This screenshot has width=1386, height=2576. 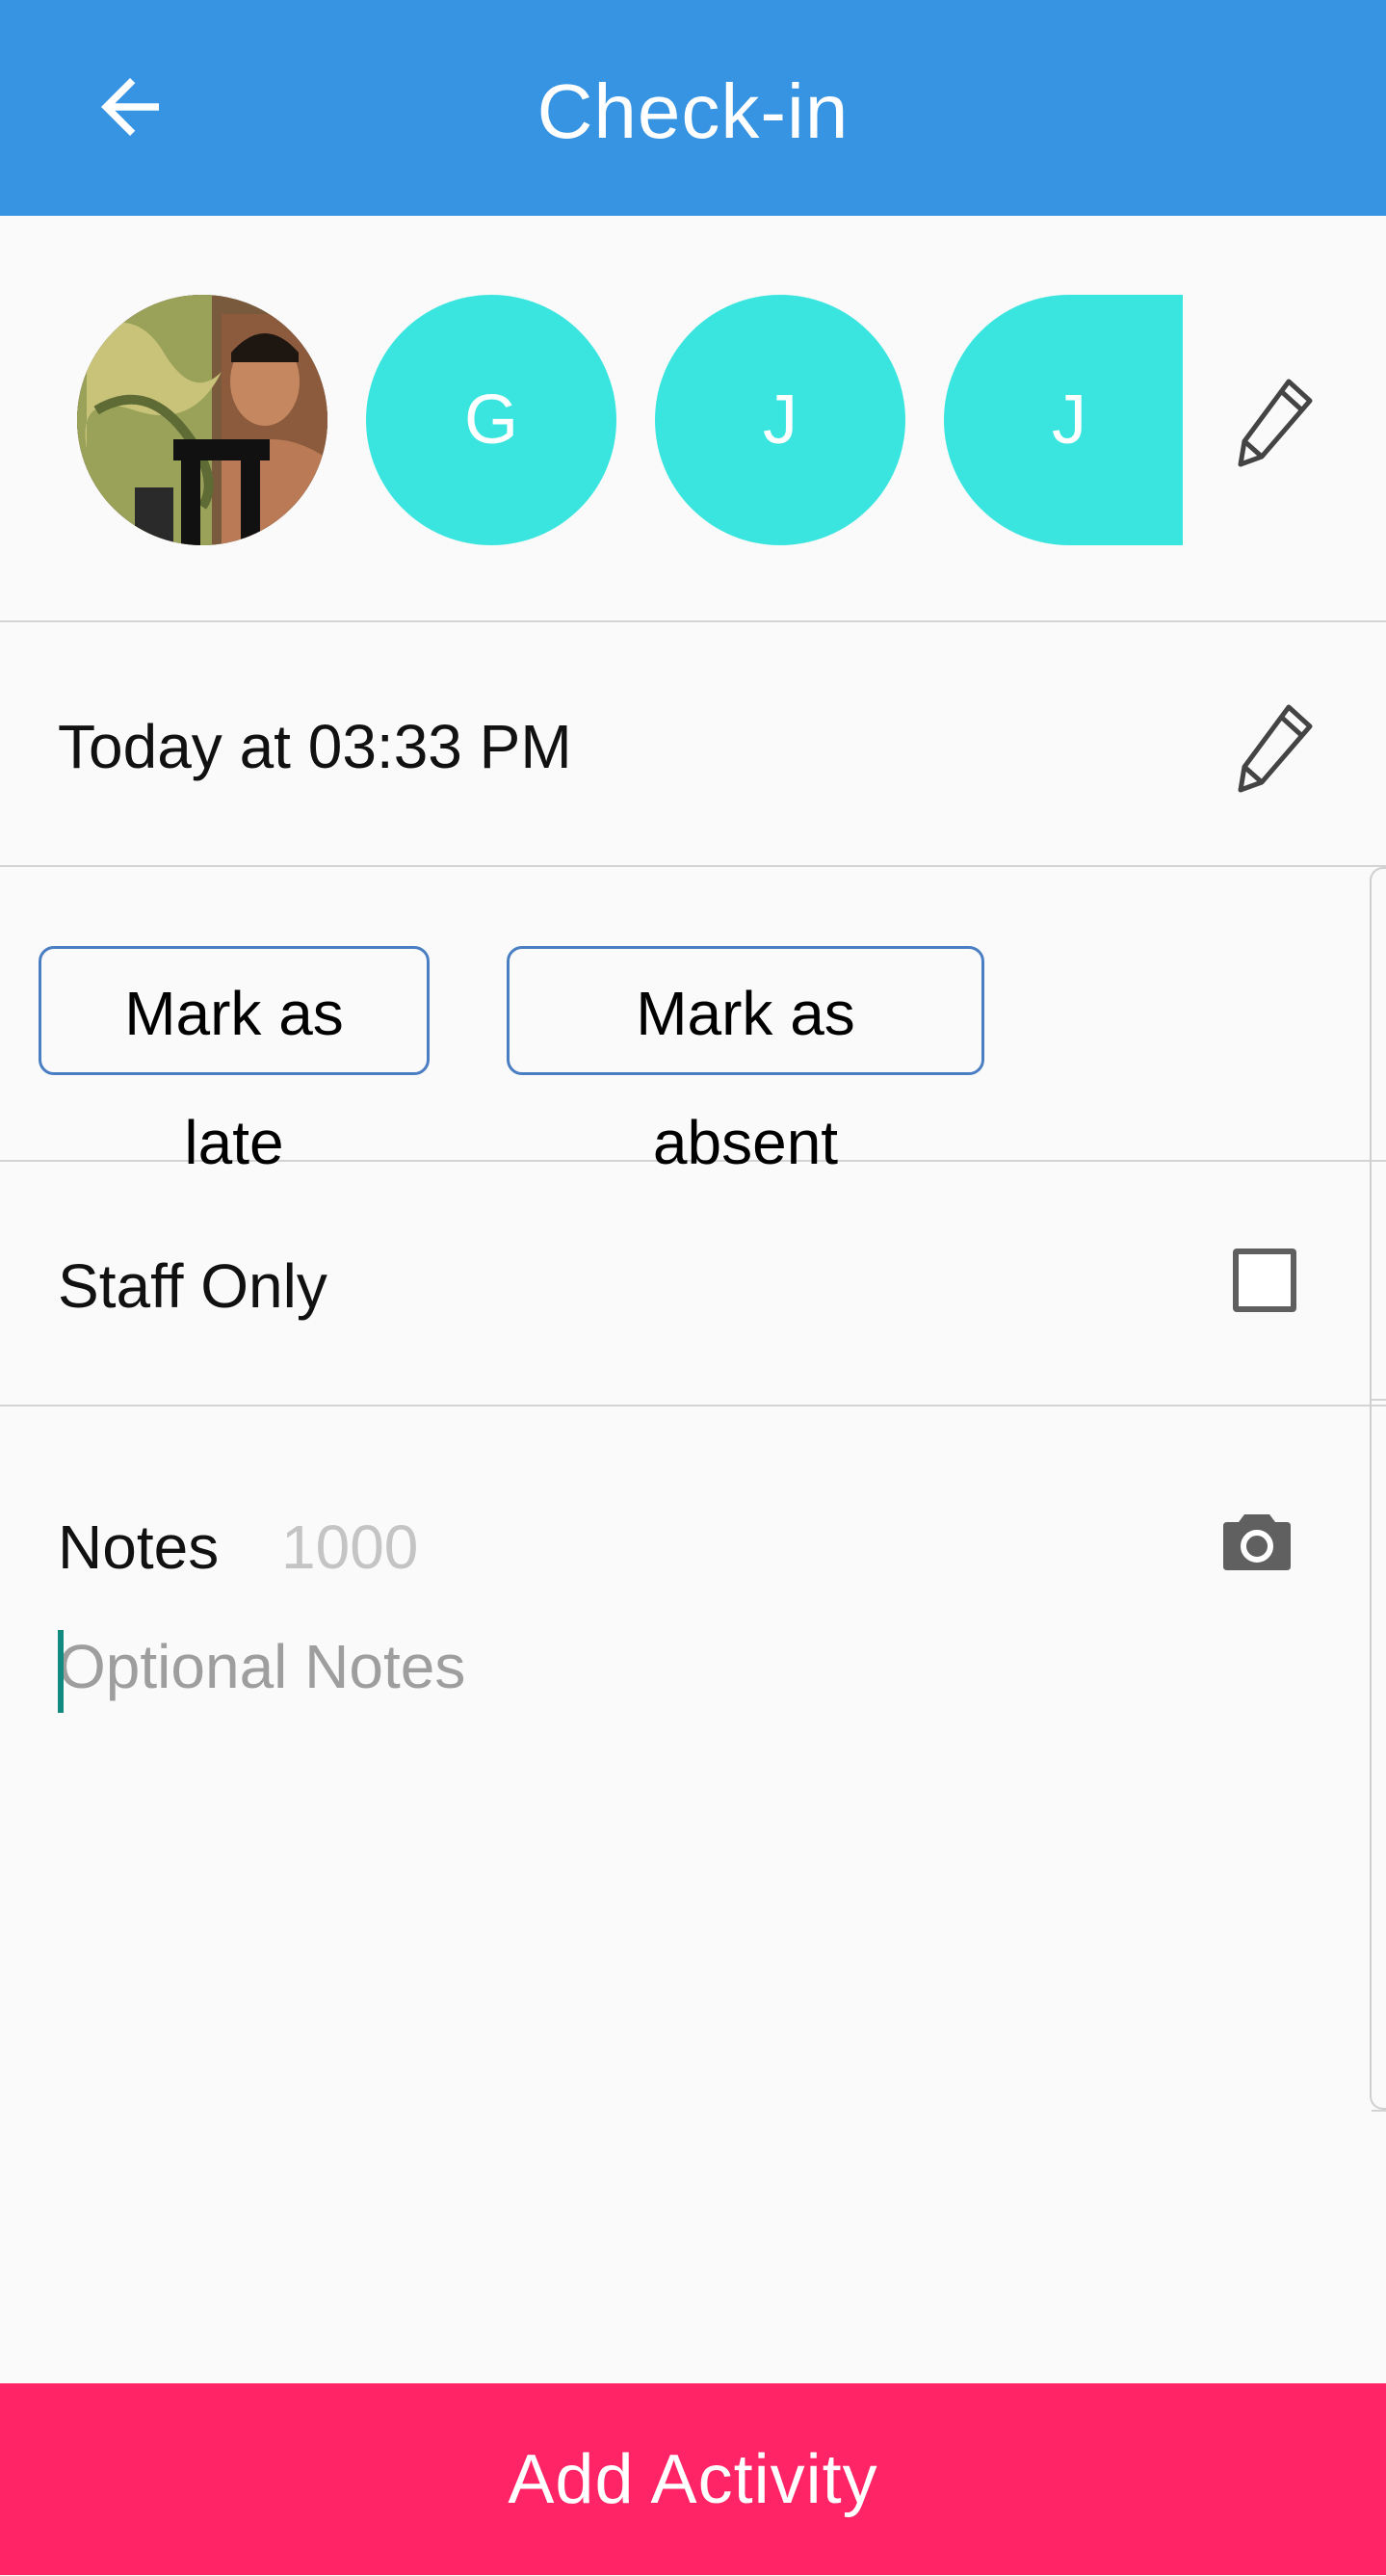 I want to click on mark-as-absent-button: Mark as absent, so click(x=745, y=1061).